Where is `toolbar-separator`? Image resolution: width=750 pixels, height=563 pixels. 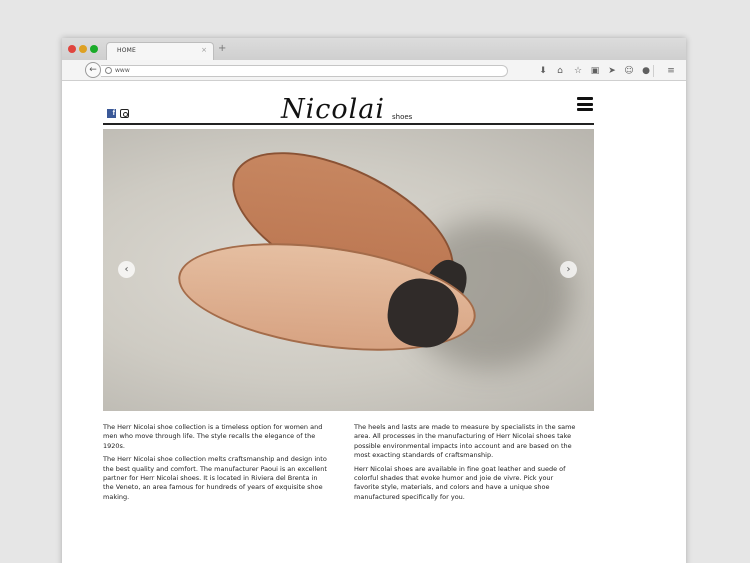 toolbar-separator is located at coordinates (653, 71).